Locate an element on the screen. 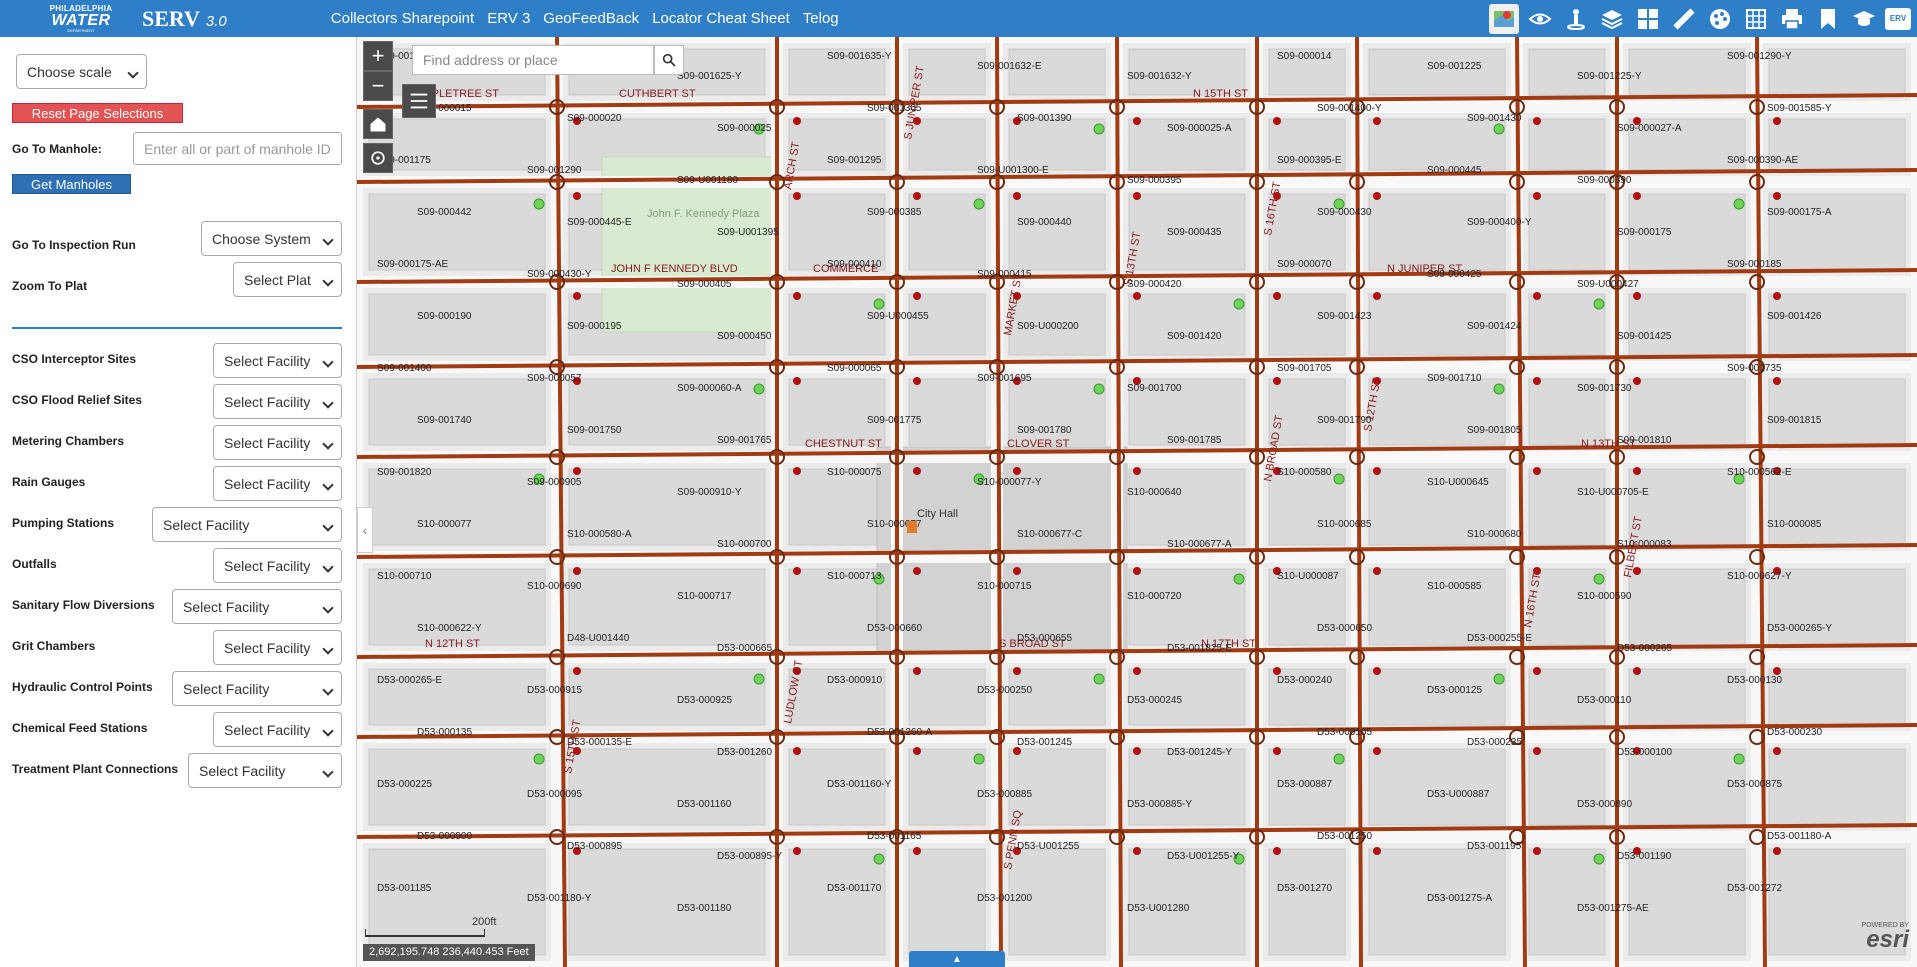 The height and width of the screenshot is (967, 1917). print-icon is located at coordinates (1792, 19).